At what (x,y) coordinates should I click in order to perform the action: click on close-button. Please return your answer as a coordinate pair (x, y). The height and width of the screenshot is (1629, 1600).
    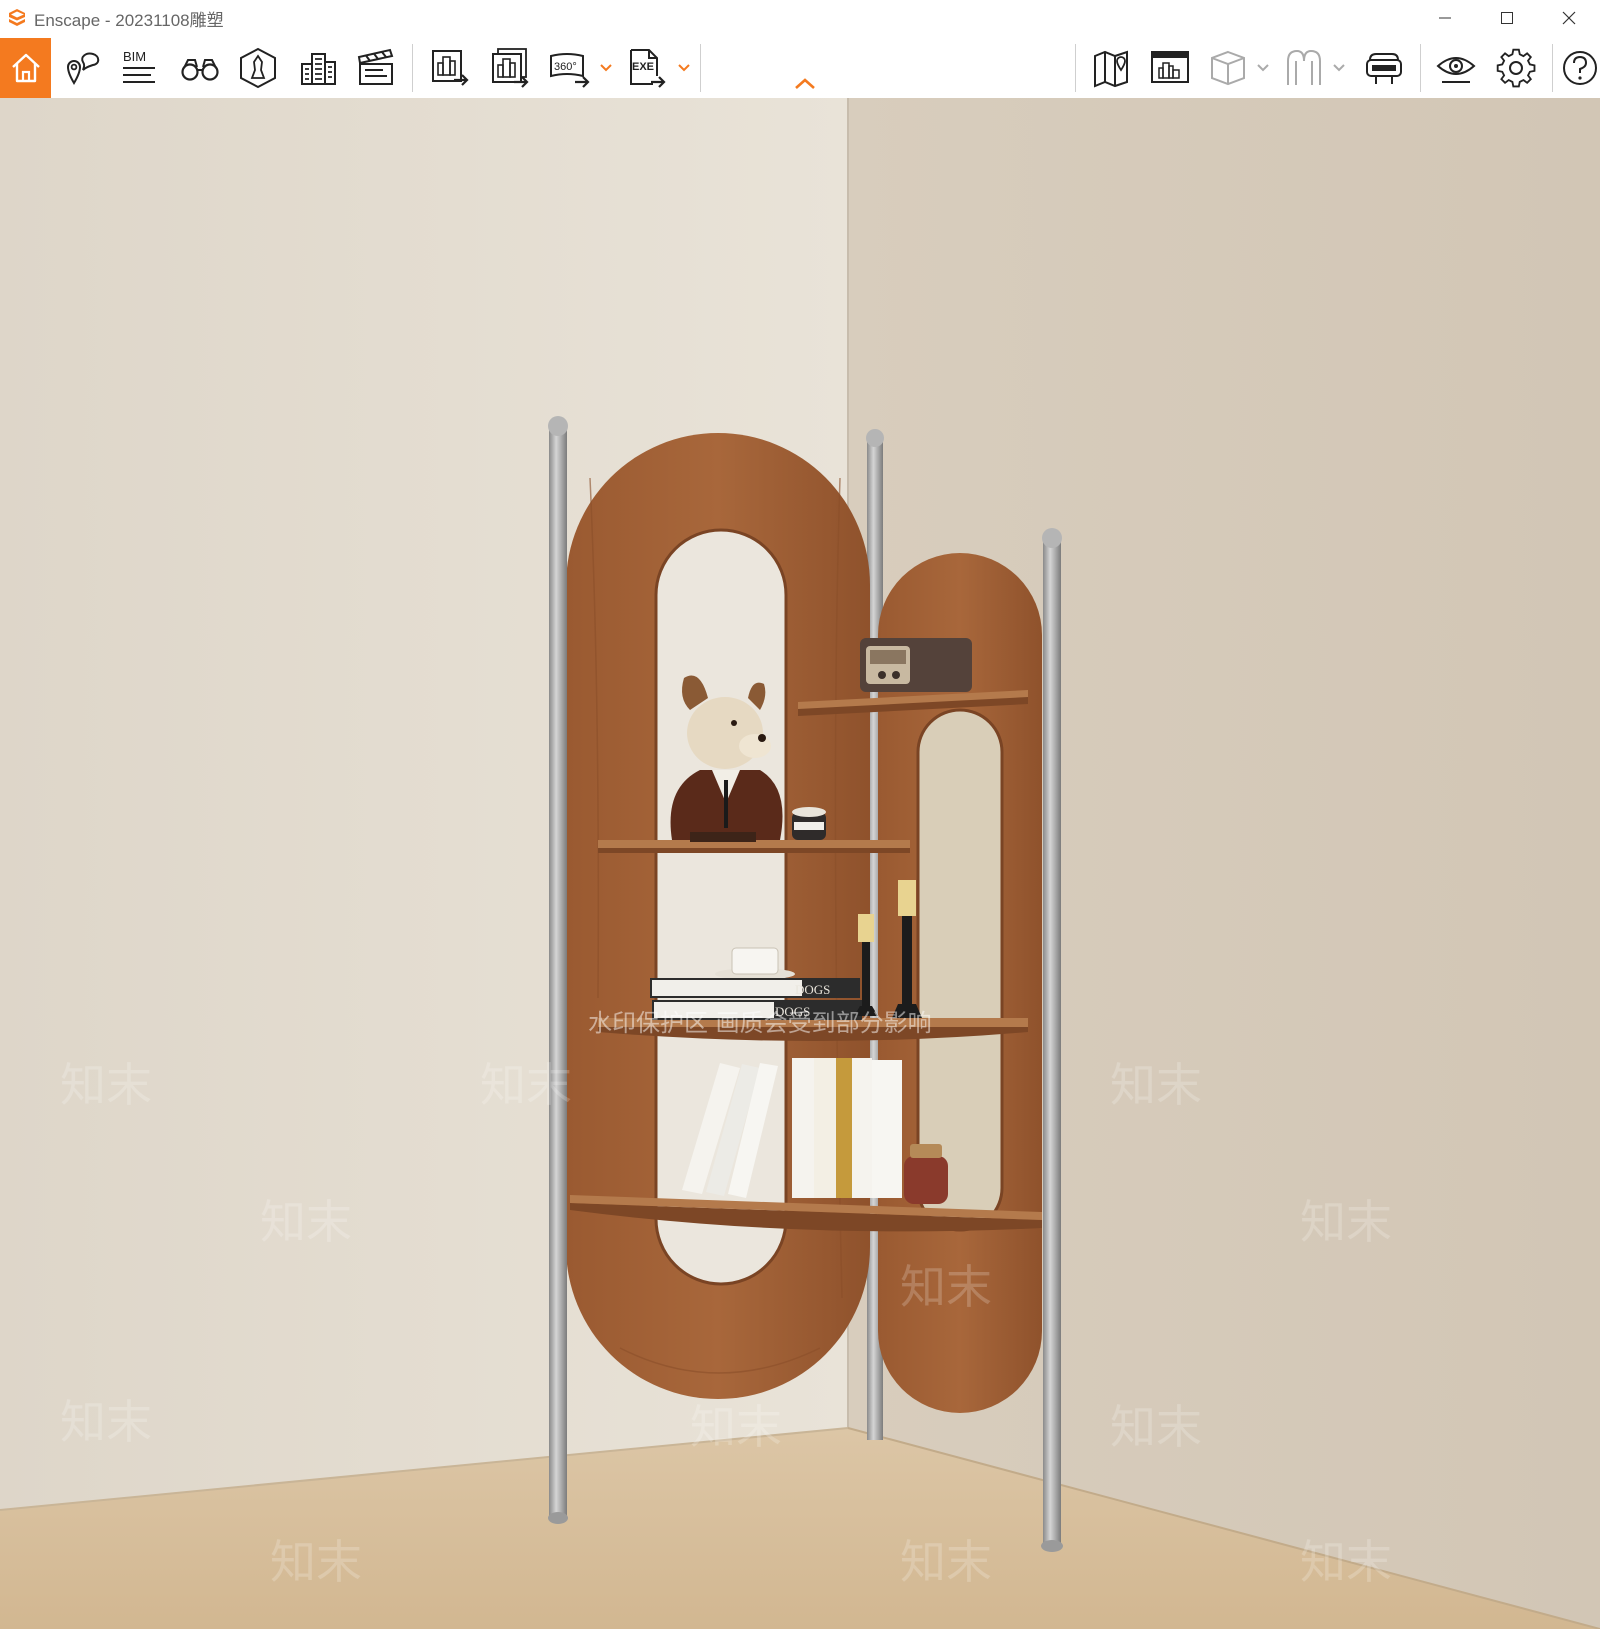
    Looking at the image, I should click on (1569, 18).